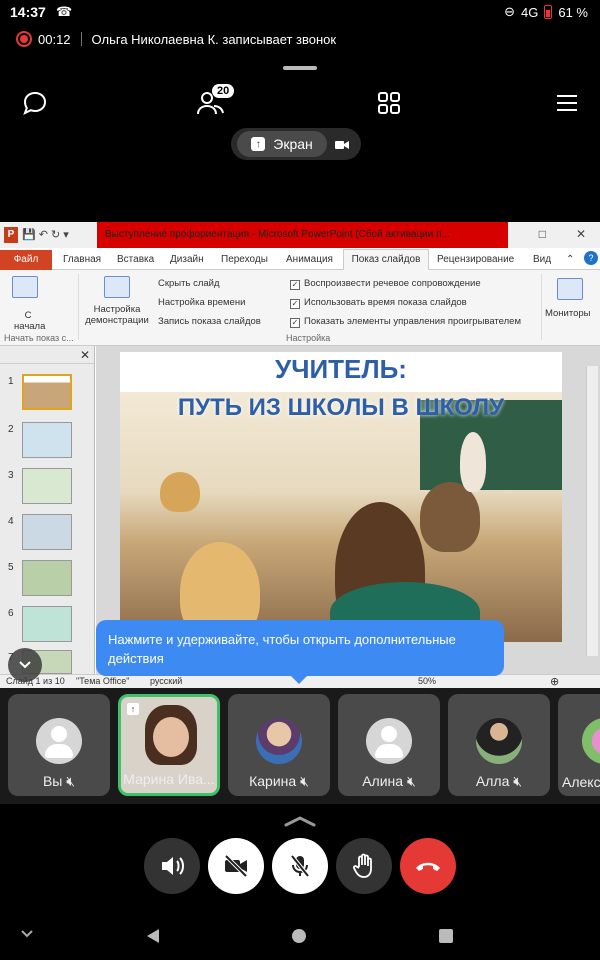 This screenshot has width=600, height=960. I want to click on narration-checkbox: ✓ Воспроизвести речевое сопровождение, so click(385, 284).